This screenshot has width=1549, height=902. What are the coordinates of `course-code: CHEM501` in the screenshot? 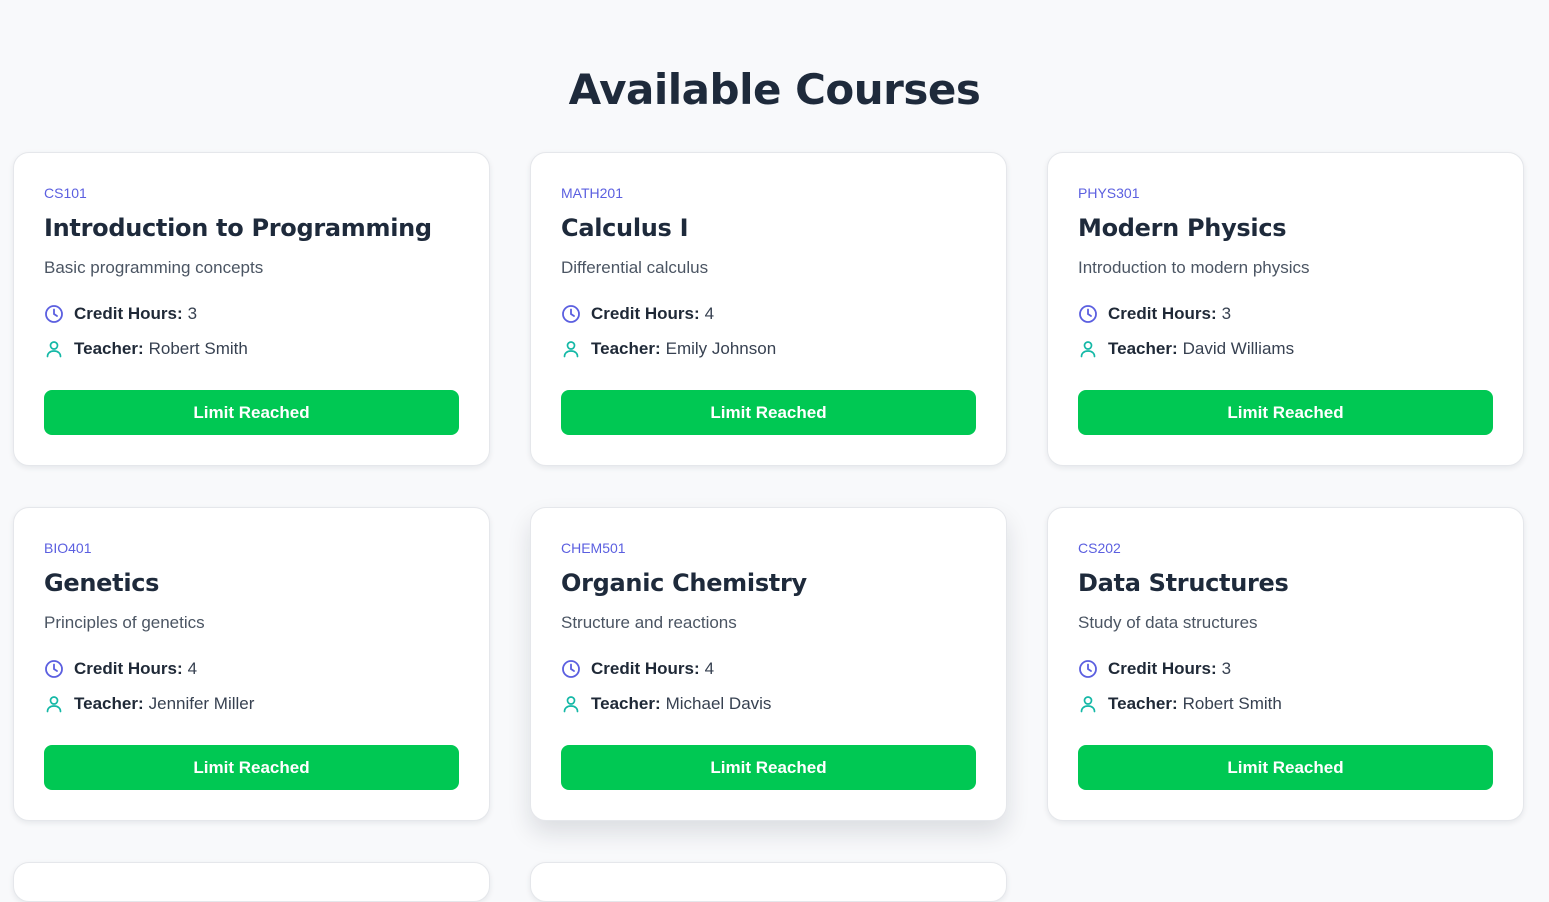 It's located at (593, 548).